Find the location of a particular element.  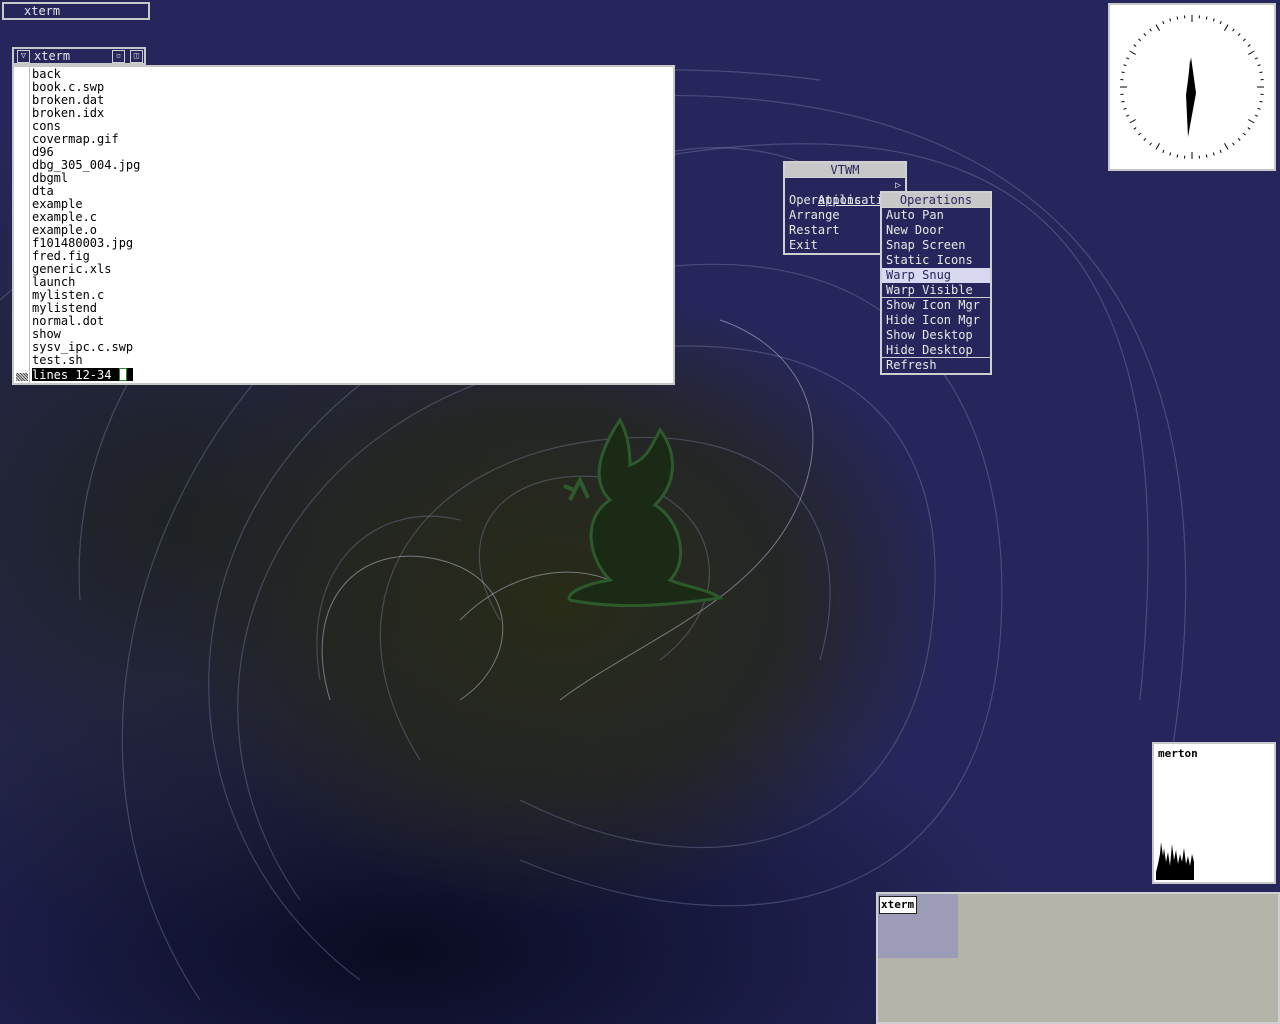

menu-item-label: Operations is located at coordinates (825, 200).